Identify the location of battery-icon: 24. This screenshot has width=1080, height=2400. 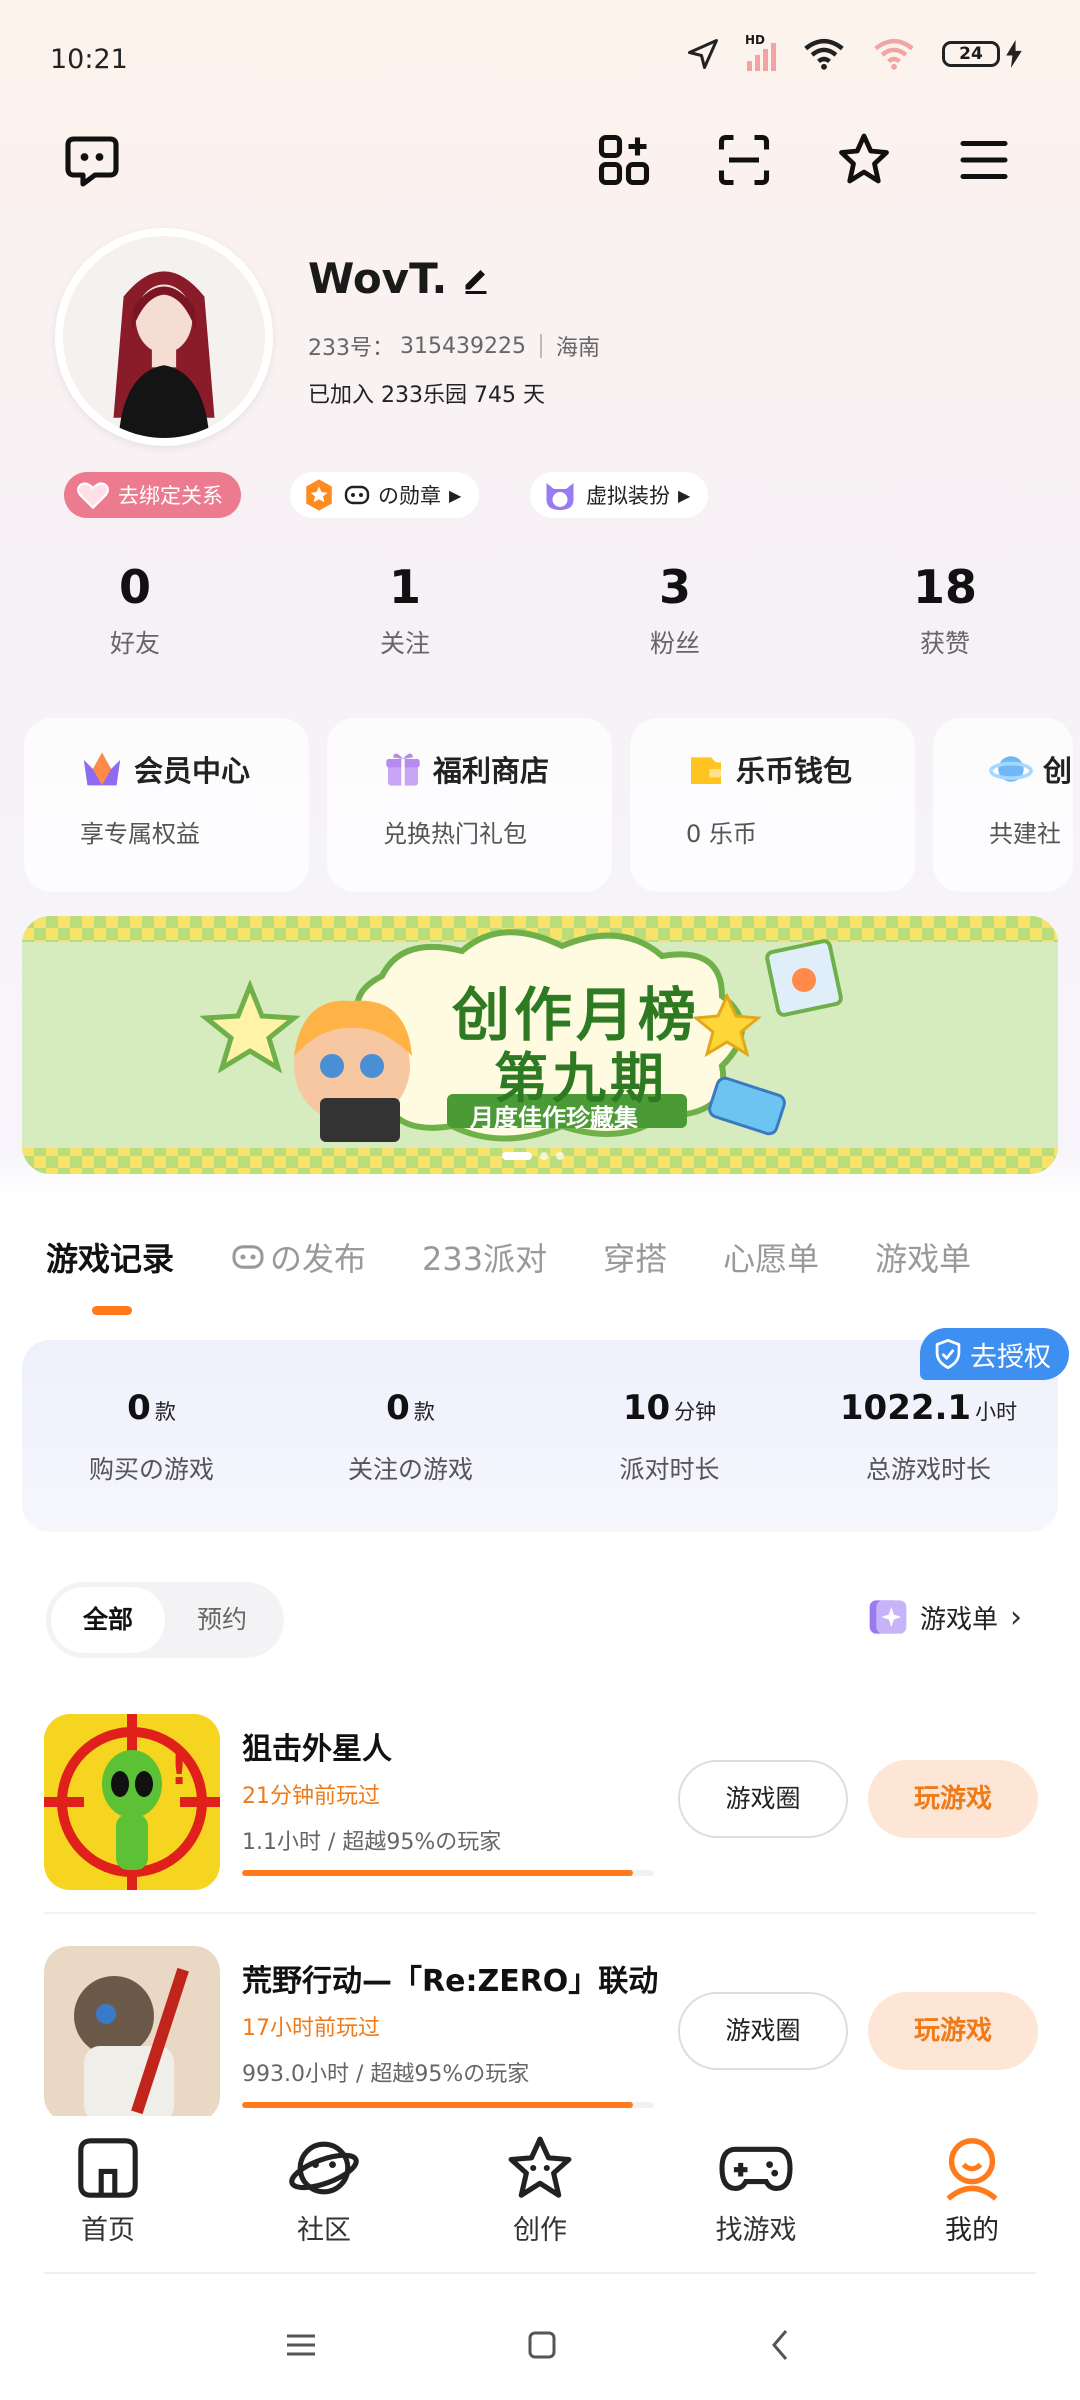
(971, 54).